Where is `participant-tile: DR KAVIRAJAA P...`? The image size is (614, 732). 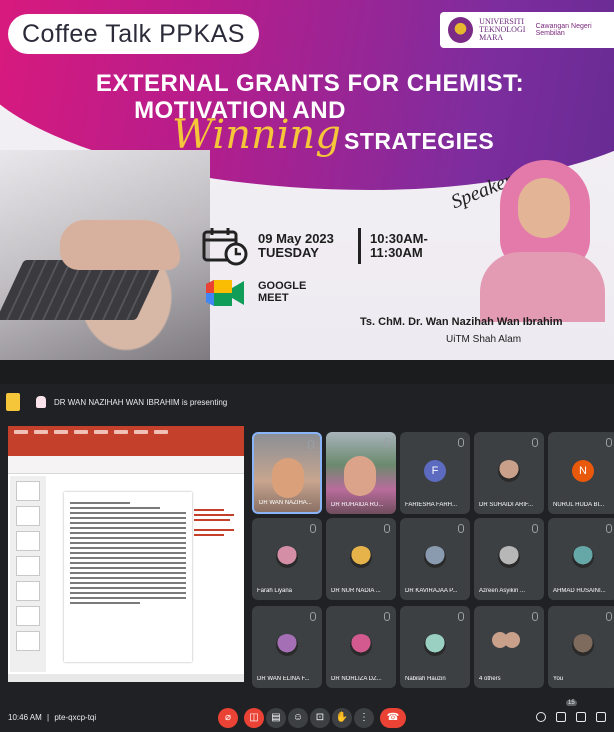
participant-tile: DR KAVIRAJAA P... is located at coordinates (435, 559).